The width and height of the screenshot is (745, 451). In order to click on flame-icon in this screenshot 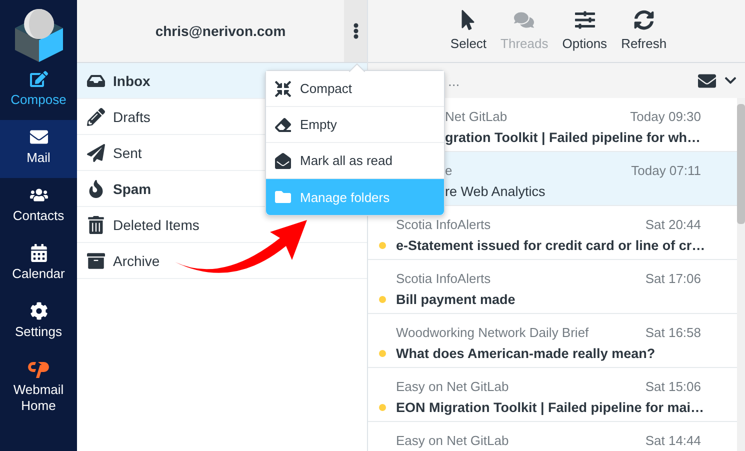, I will do `click(96, 189)`.